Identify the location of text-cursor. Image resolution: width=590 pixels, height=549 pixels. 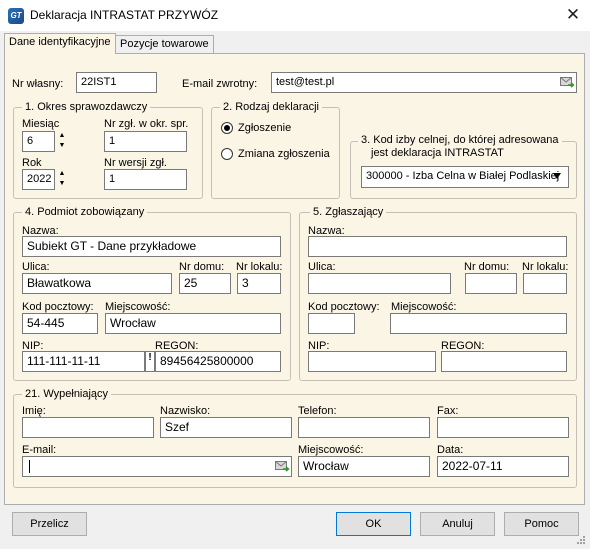
(29, 466).